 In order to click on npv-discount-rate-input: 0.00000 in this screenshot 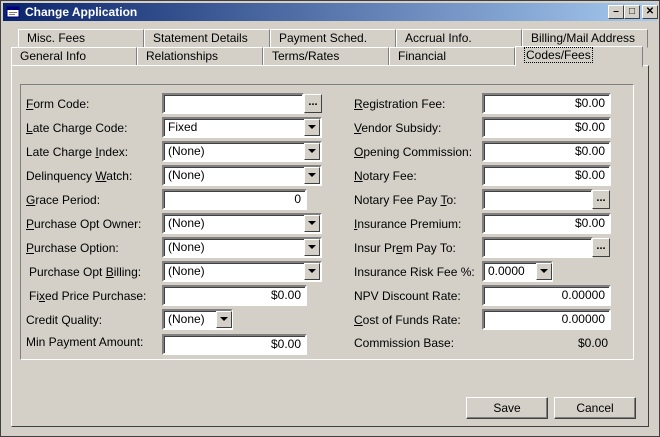, I will do `click(546, 295)`.